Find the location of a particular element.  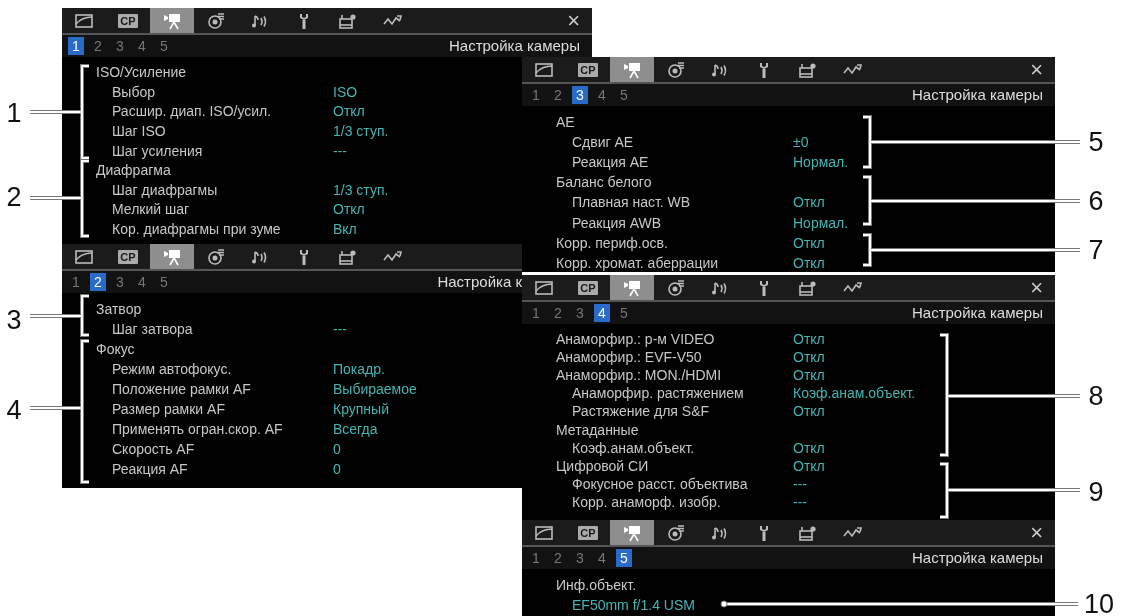

setting-label: Фокус is located at coordinates (115, 349).